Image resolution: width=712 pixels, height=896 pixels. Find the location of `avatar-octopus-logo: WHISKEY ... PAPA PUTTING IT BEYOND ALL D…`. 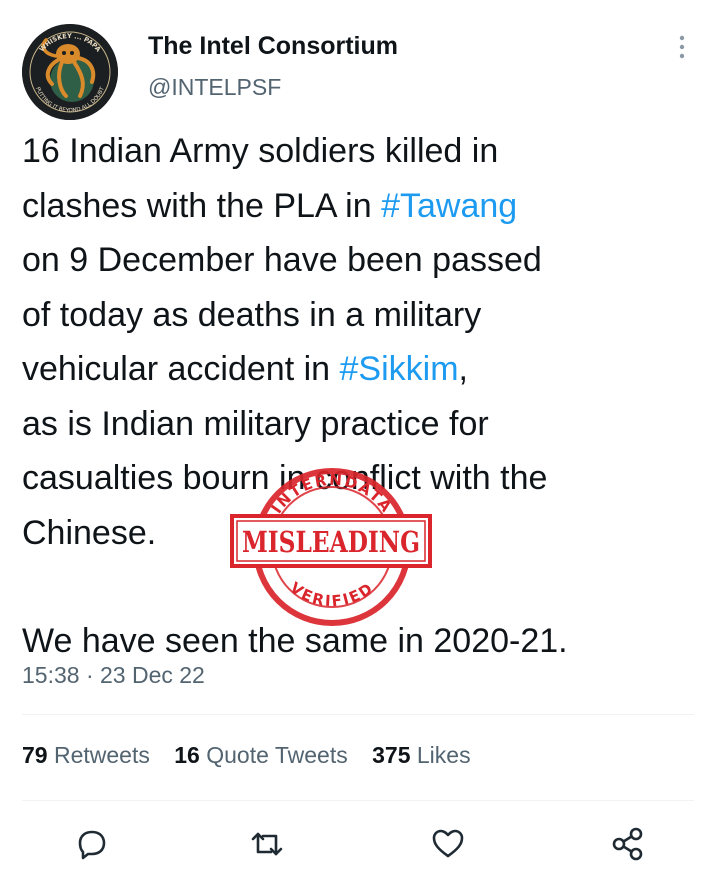

avatar-octopus-logo: WHISKEY ... PAPA PUTTING IT BEYOND ALL D… is located at coordinates (70, 72).